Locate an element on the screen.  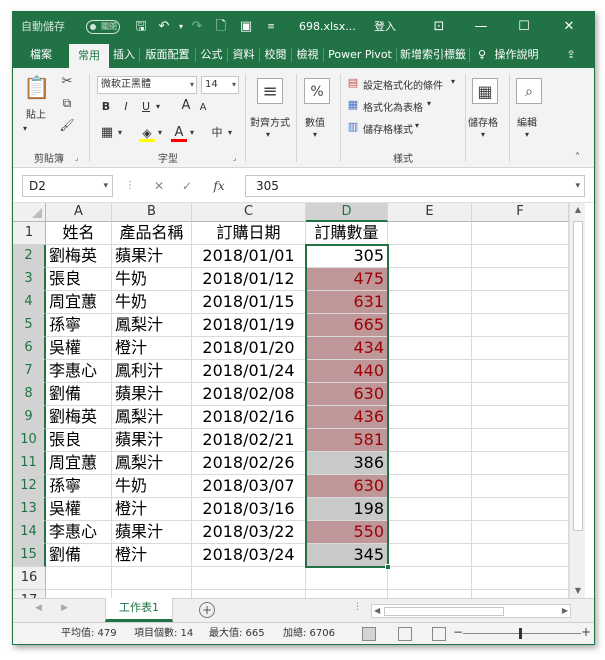
column-header-f: F is located at coordinates (520, 212).